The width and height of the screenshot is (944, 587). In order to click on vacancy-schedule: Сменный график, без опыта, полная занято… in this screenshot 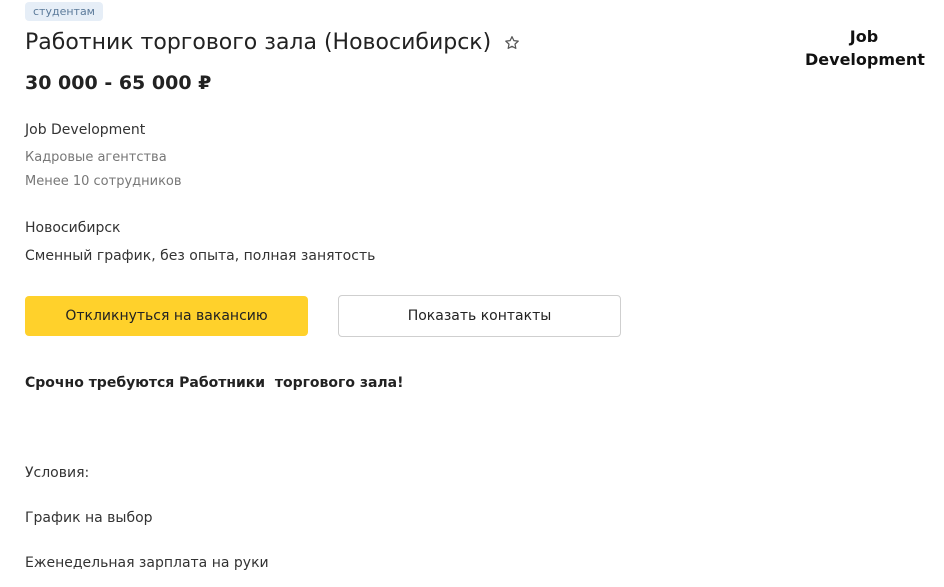, I will do `click(200, 256)`.